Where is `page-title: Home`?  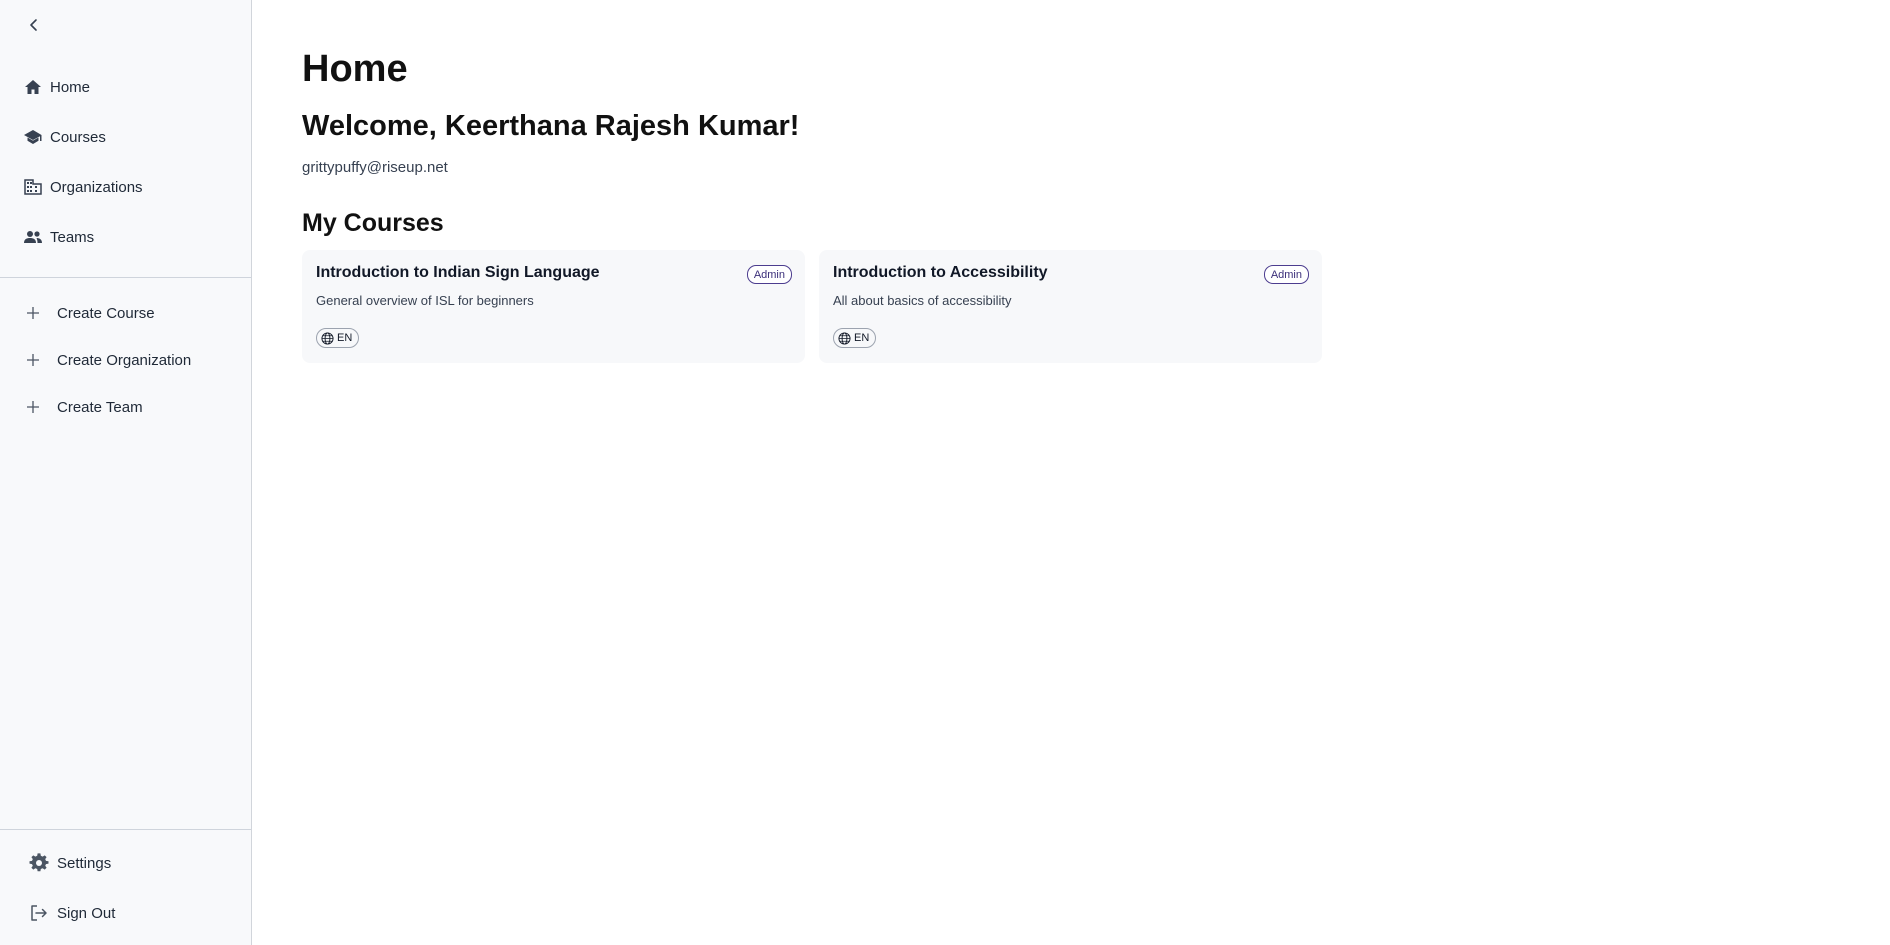
page-title: Home is located at coordinates (355, 69).